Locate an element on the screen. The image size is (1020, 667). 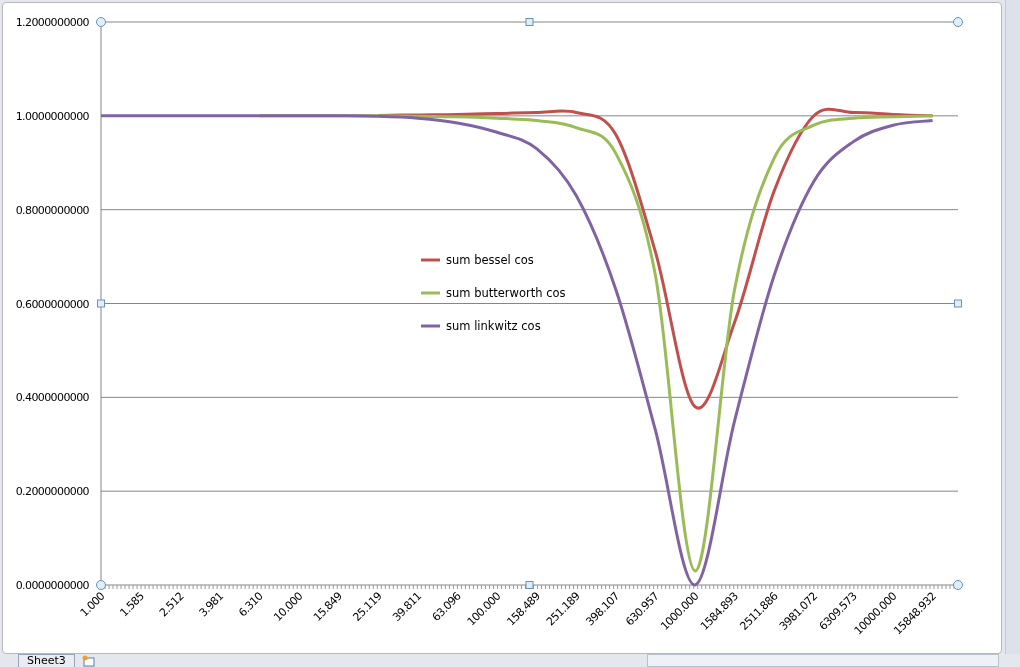
sheet-tab: Sheet3 is located at coordinates (46, 660).